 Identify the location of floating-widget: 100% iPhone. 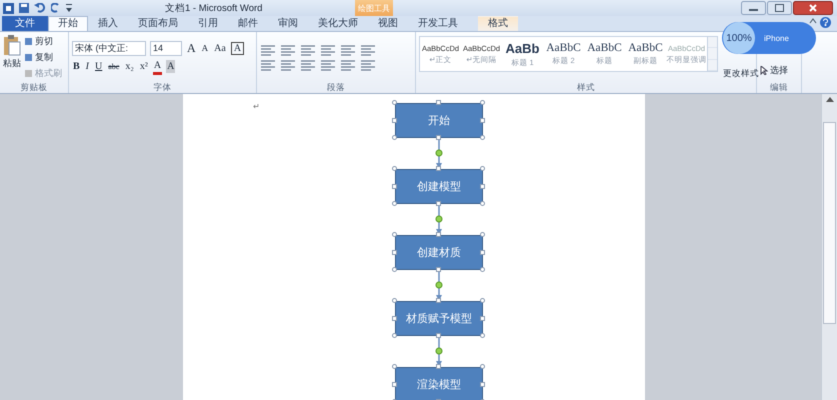
(769, 38).